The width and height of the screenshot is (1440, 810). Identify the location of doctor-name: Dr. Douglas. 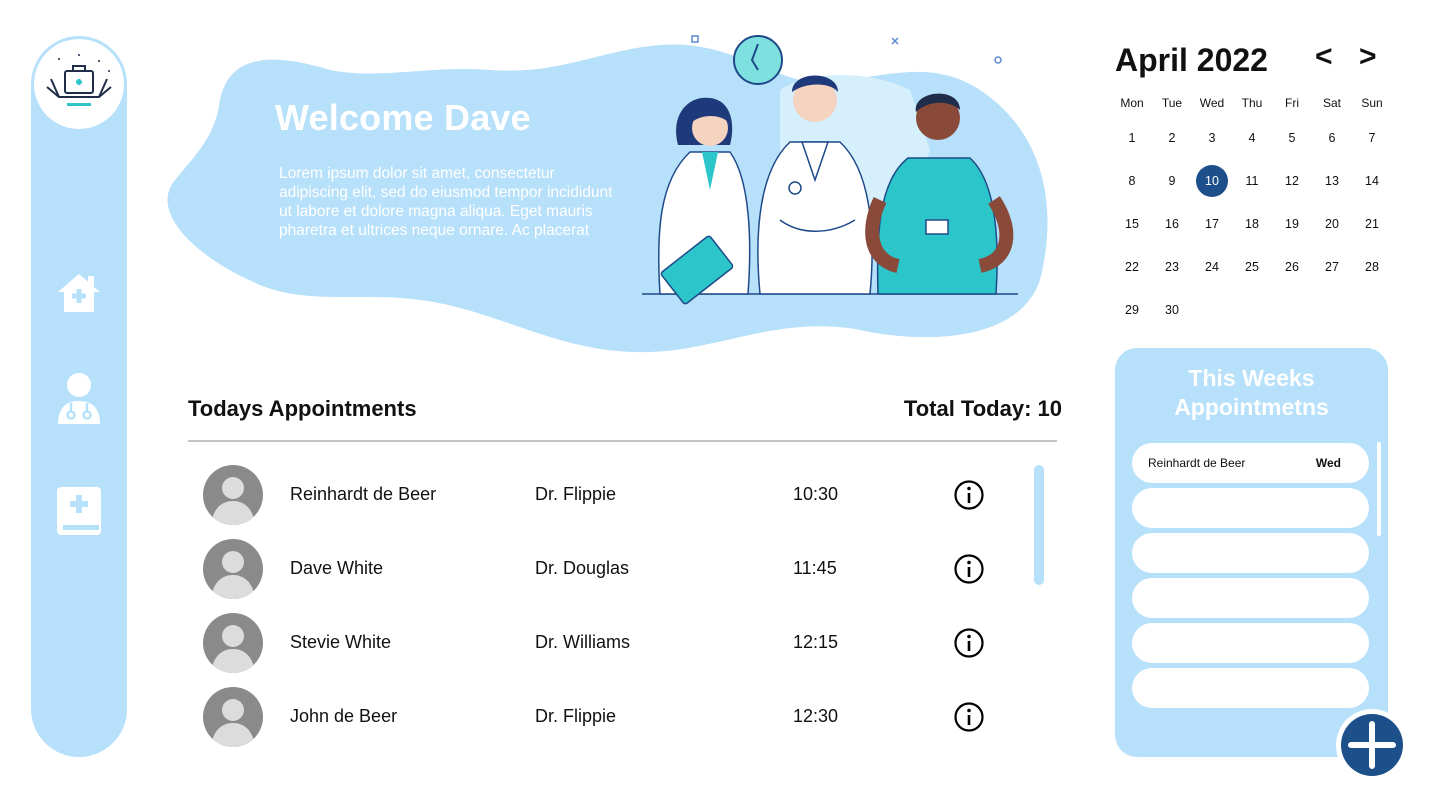
(582, 568).